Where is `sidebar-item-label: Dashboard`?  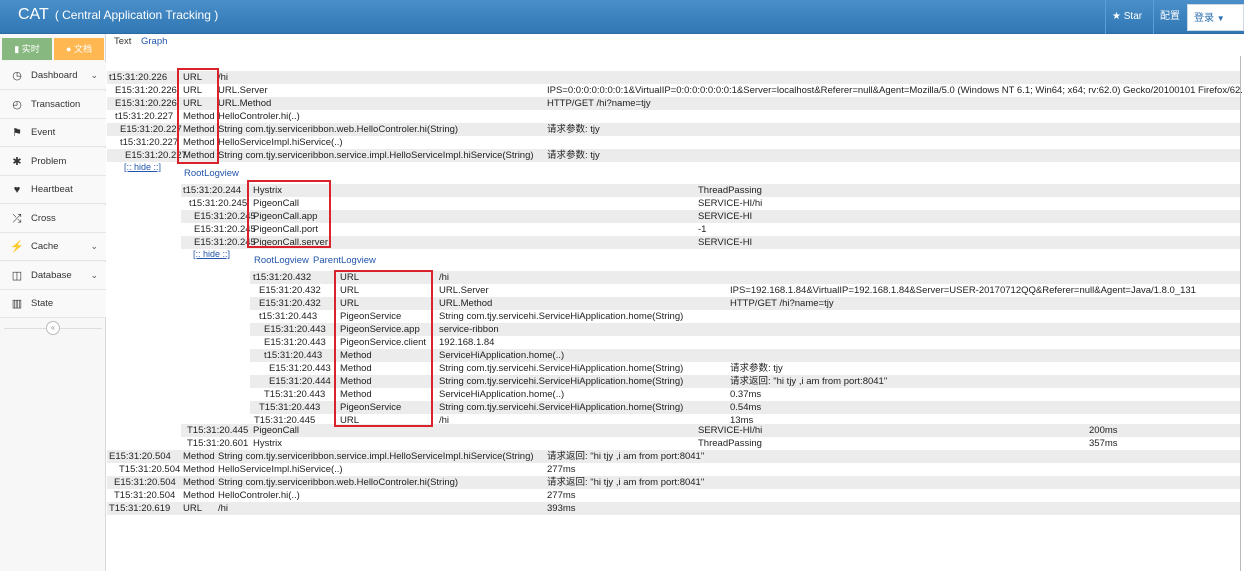
sidebar-item-label: Dashboard is located at coordinates (54, 75).